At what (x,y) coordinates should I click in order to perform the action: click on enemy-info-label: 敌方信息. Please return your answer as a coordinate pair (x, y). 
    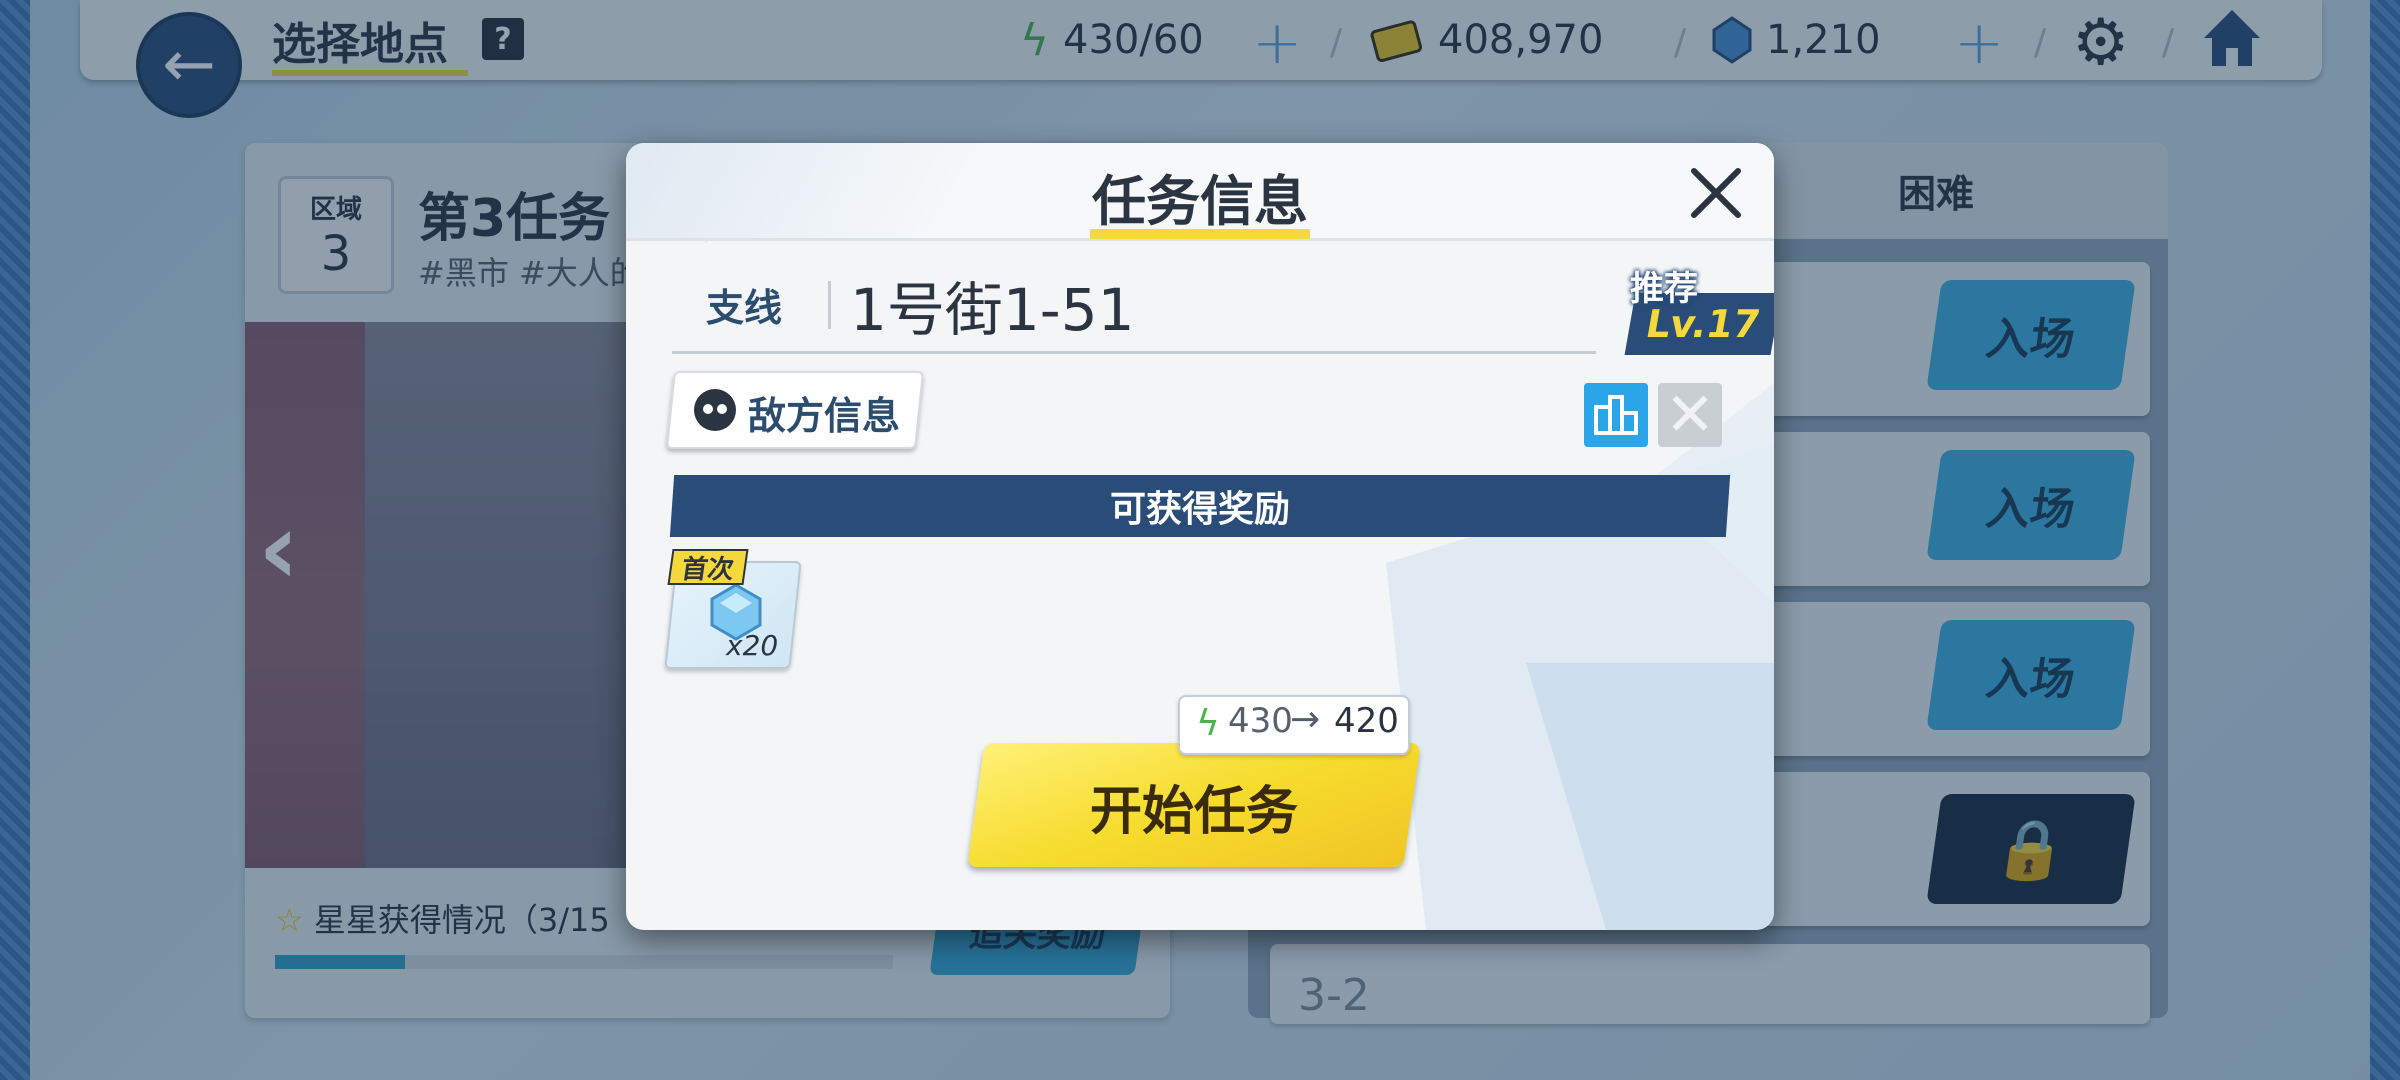
    Looking at the image, I should click on (824, 416).